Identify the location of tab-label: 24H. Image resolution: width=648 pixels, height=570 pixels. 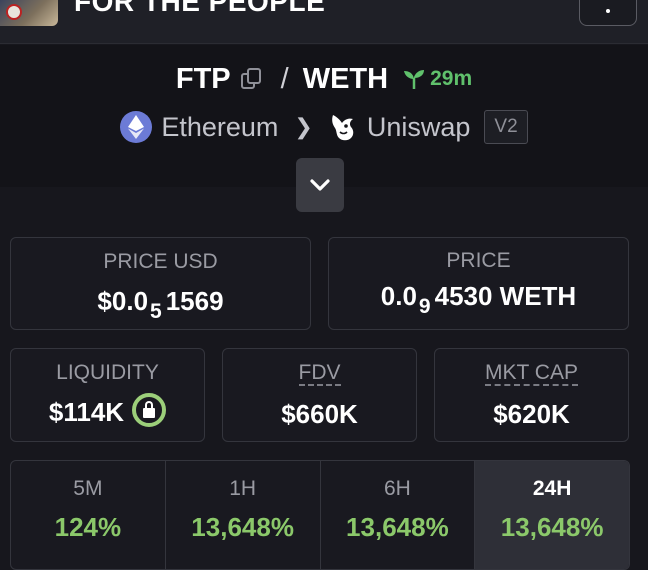
(552, 488).